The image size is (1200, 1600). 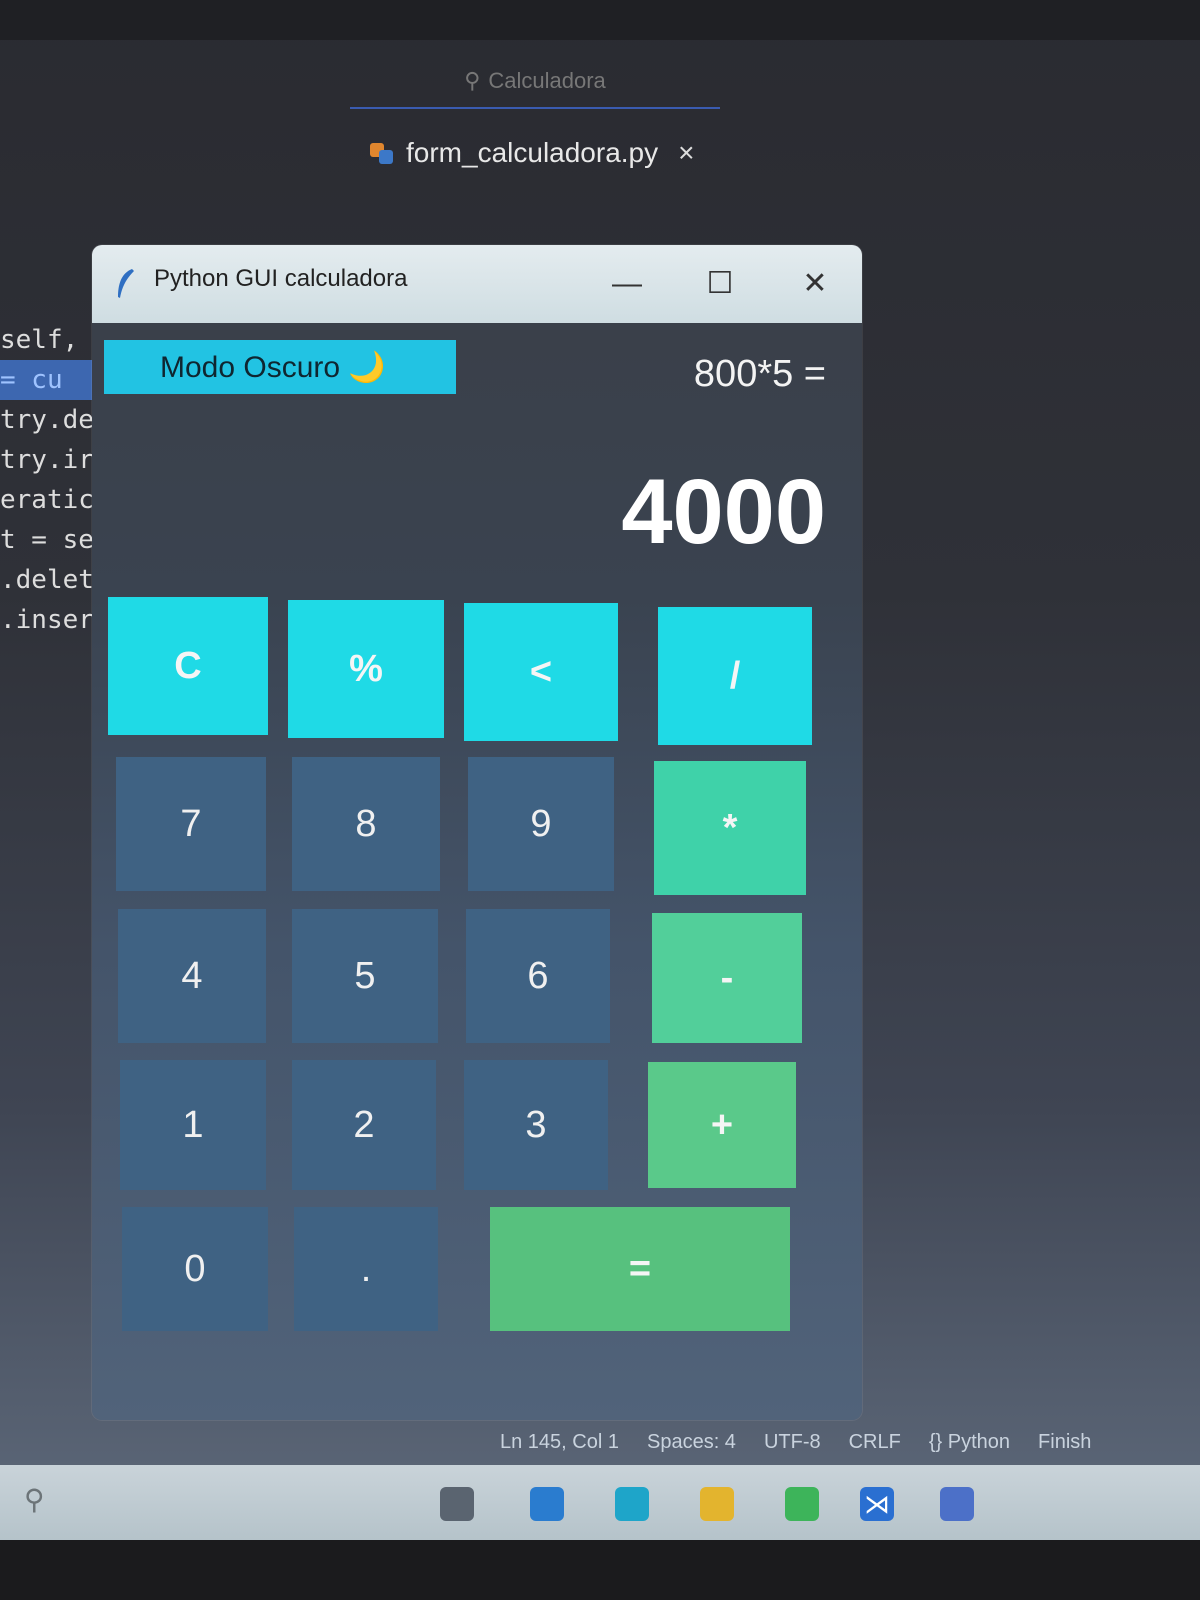 I want to click on digit-8-button: 8, so click(x=366, y=824).